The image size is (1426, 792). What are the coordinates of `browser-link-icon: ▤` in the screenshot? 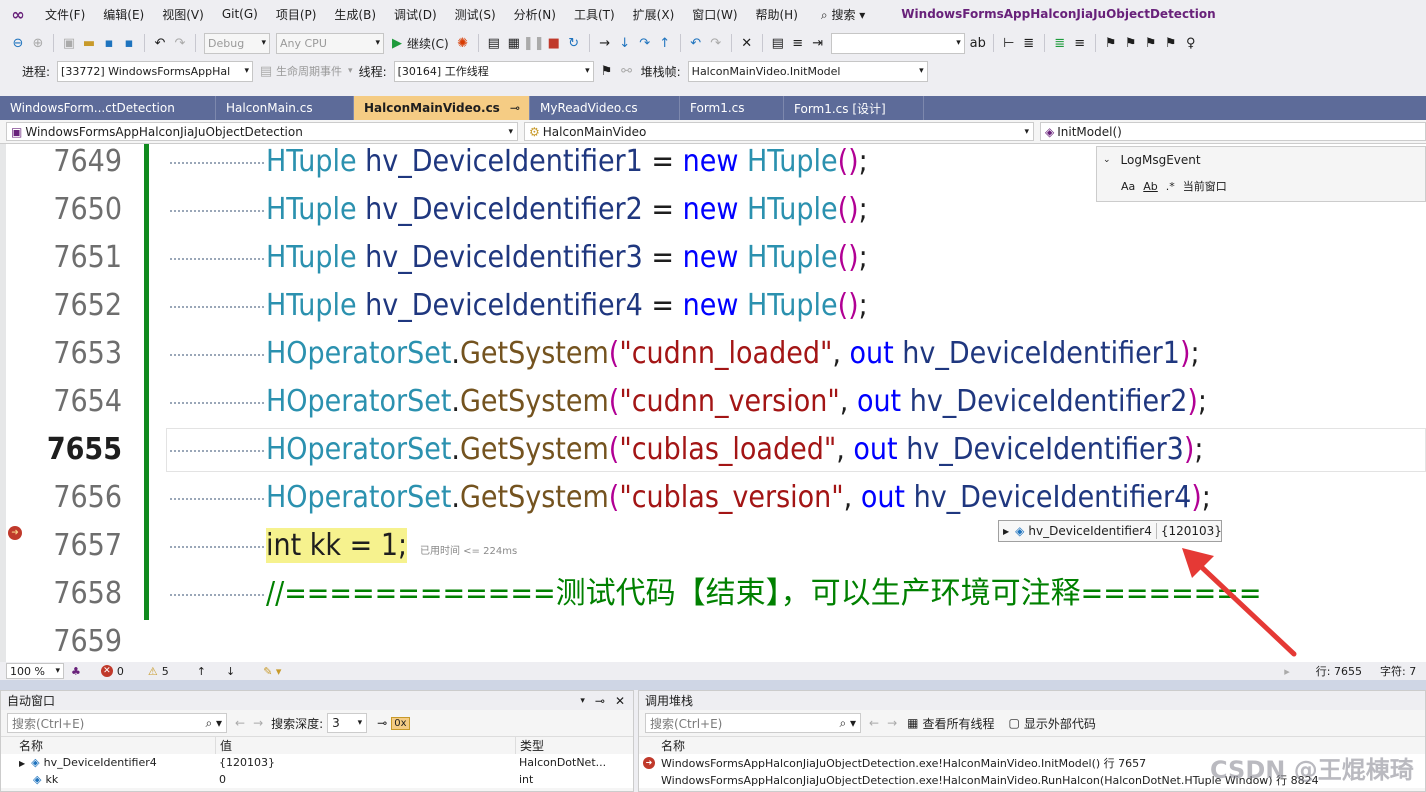 It's located at (494, 43).